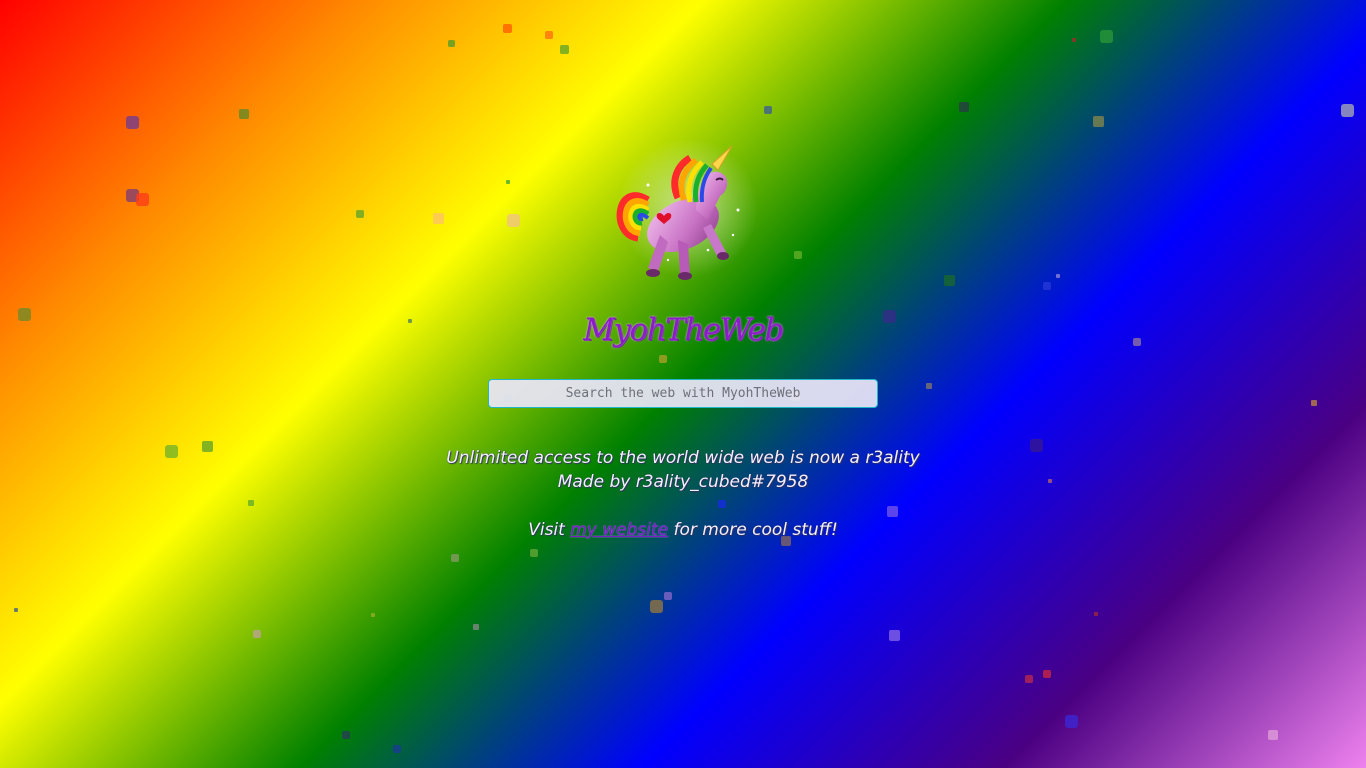 The height and width of the screenshot is (768, 1366). Describe the element at coordinates (683, 393) in the screenshot. I see `search-input` at that location.